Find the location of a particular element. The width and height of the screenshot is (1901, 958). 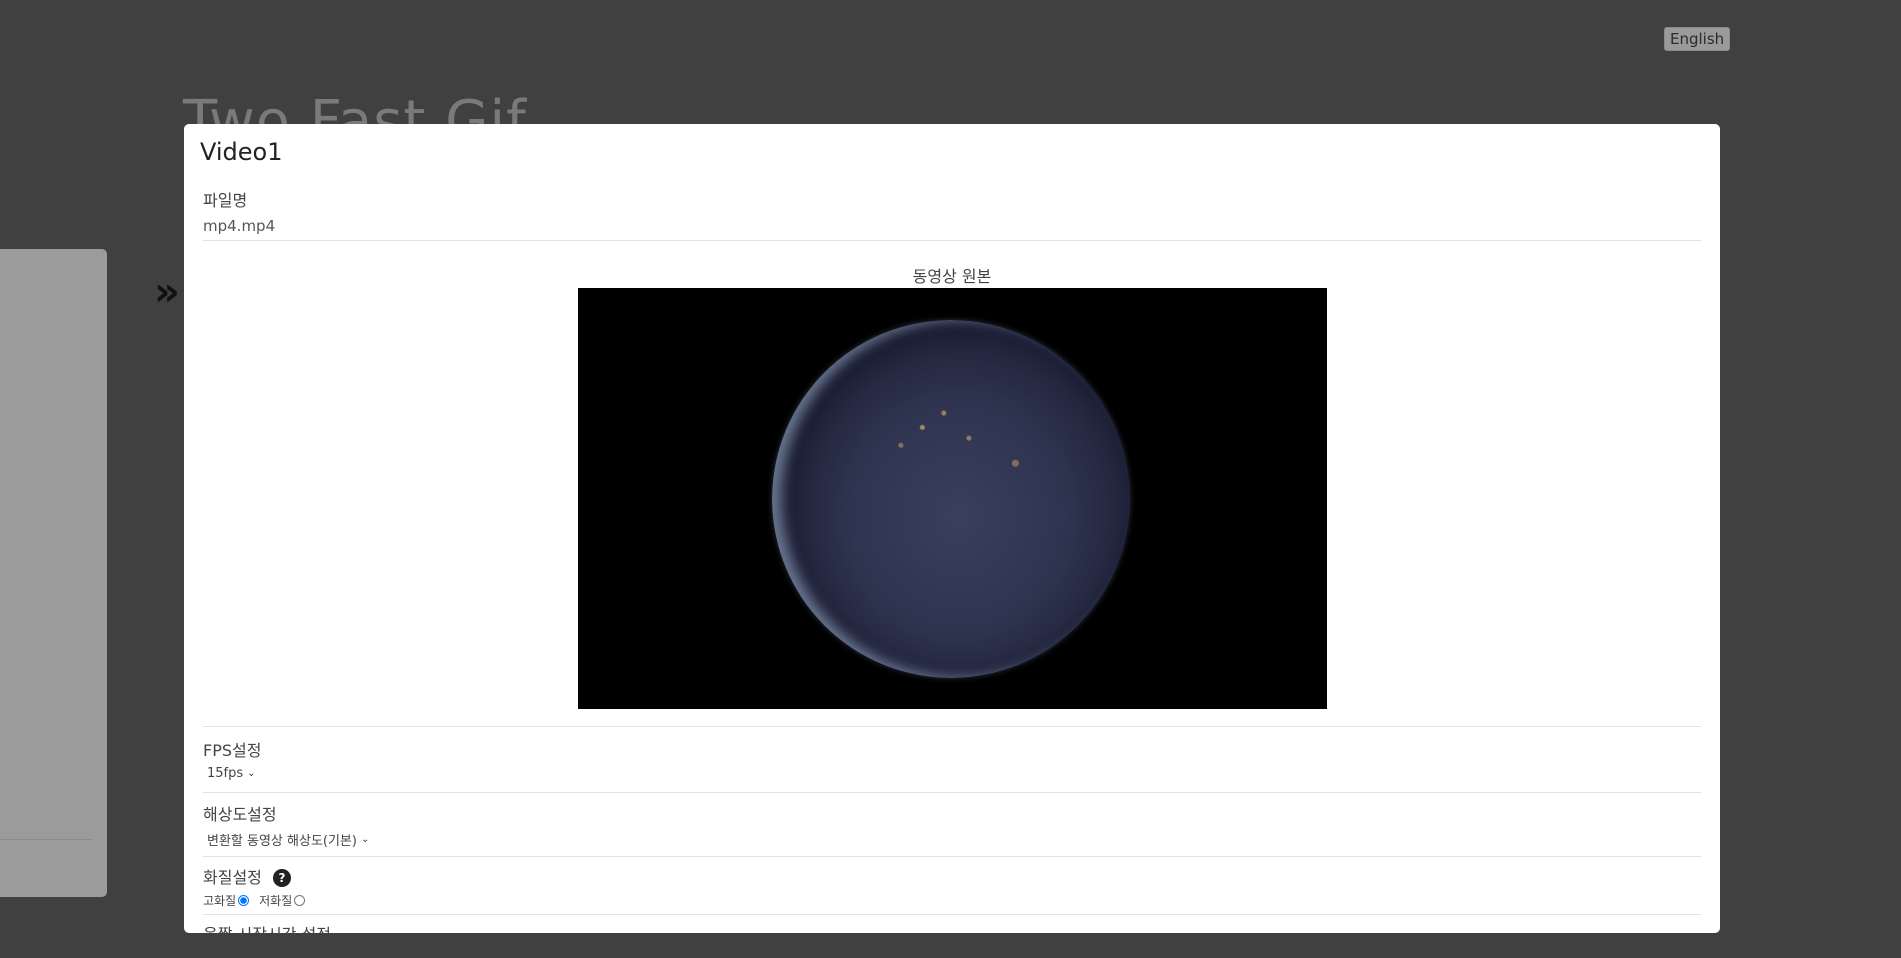

modal-title: Video1 is located at coordinates (241, 152).